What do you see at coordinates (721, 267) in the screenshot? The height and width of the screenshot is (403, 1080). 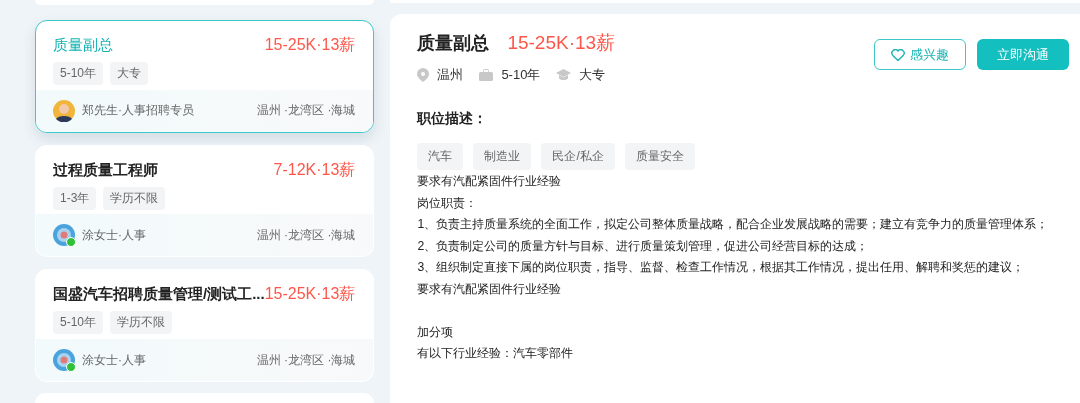 I see `description-text: 3、组织制定直接下属的岗位职责，指导、监督、检查工作情况，根据其工作情况，提出任用、解聘和奖惩的建议；` at bounding box center [721, 267].